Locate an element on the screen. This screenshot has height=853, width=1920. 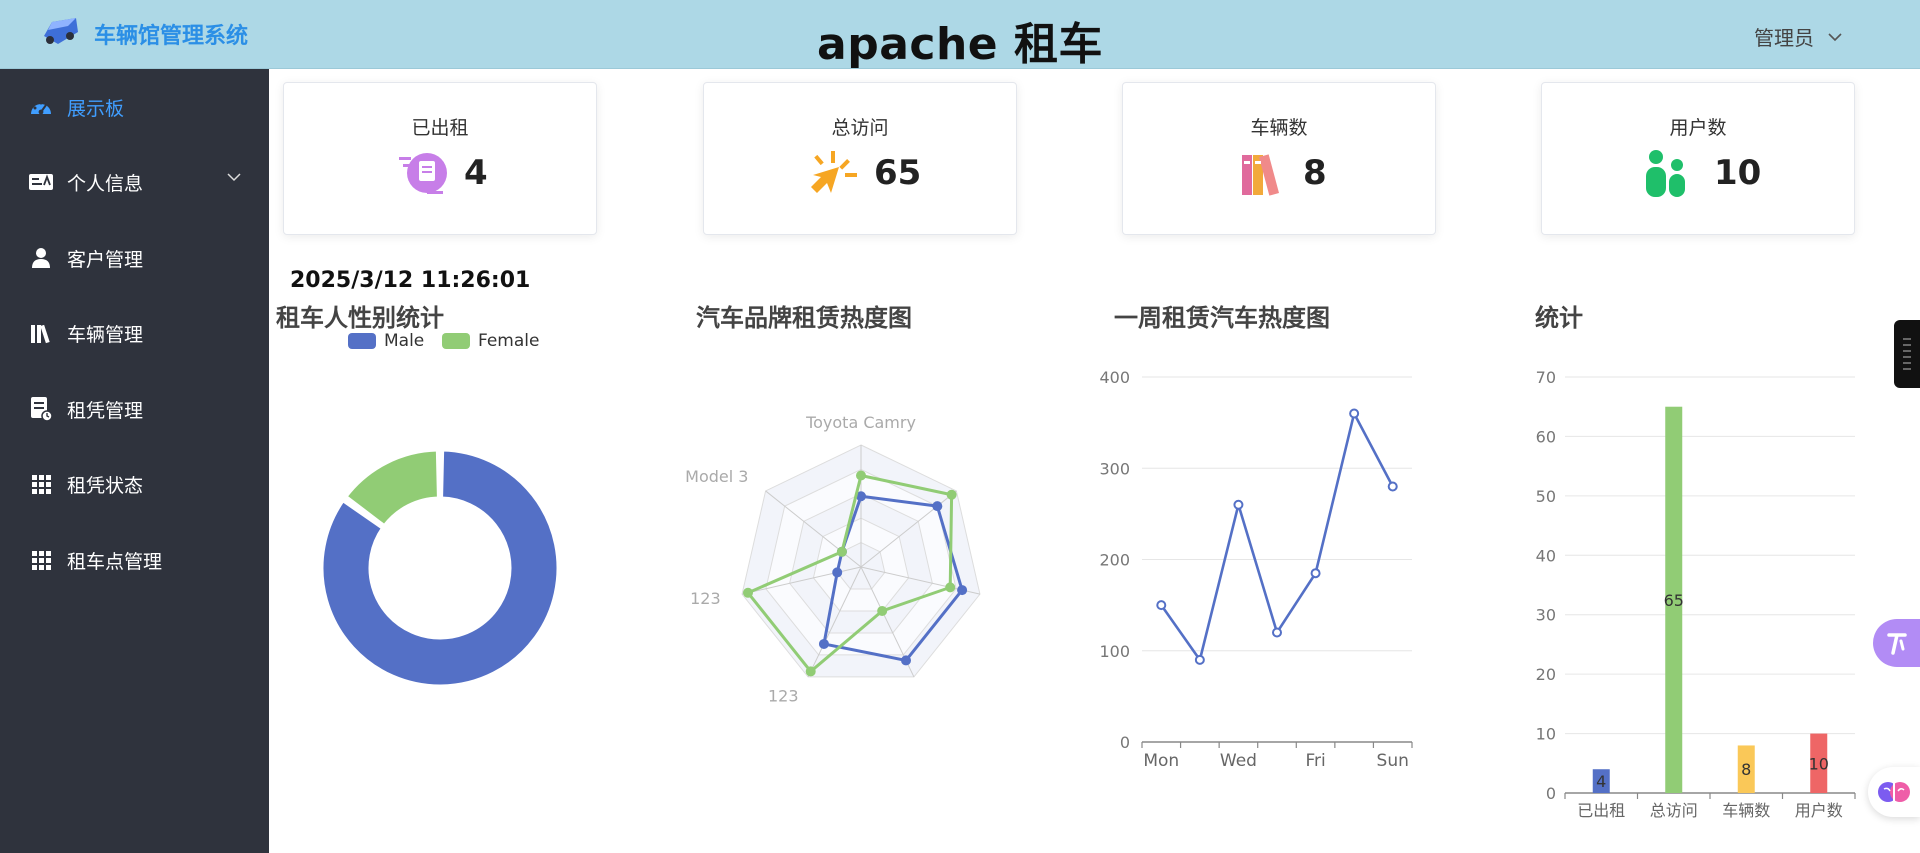
x-tick-label: 用户数 is located at coordinates (1819, 810).